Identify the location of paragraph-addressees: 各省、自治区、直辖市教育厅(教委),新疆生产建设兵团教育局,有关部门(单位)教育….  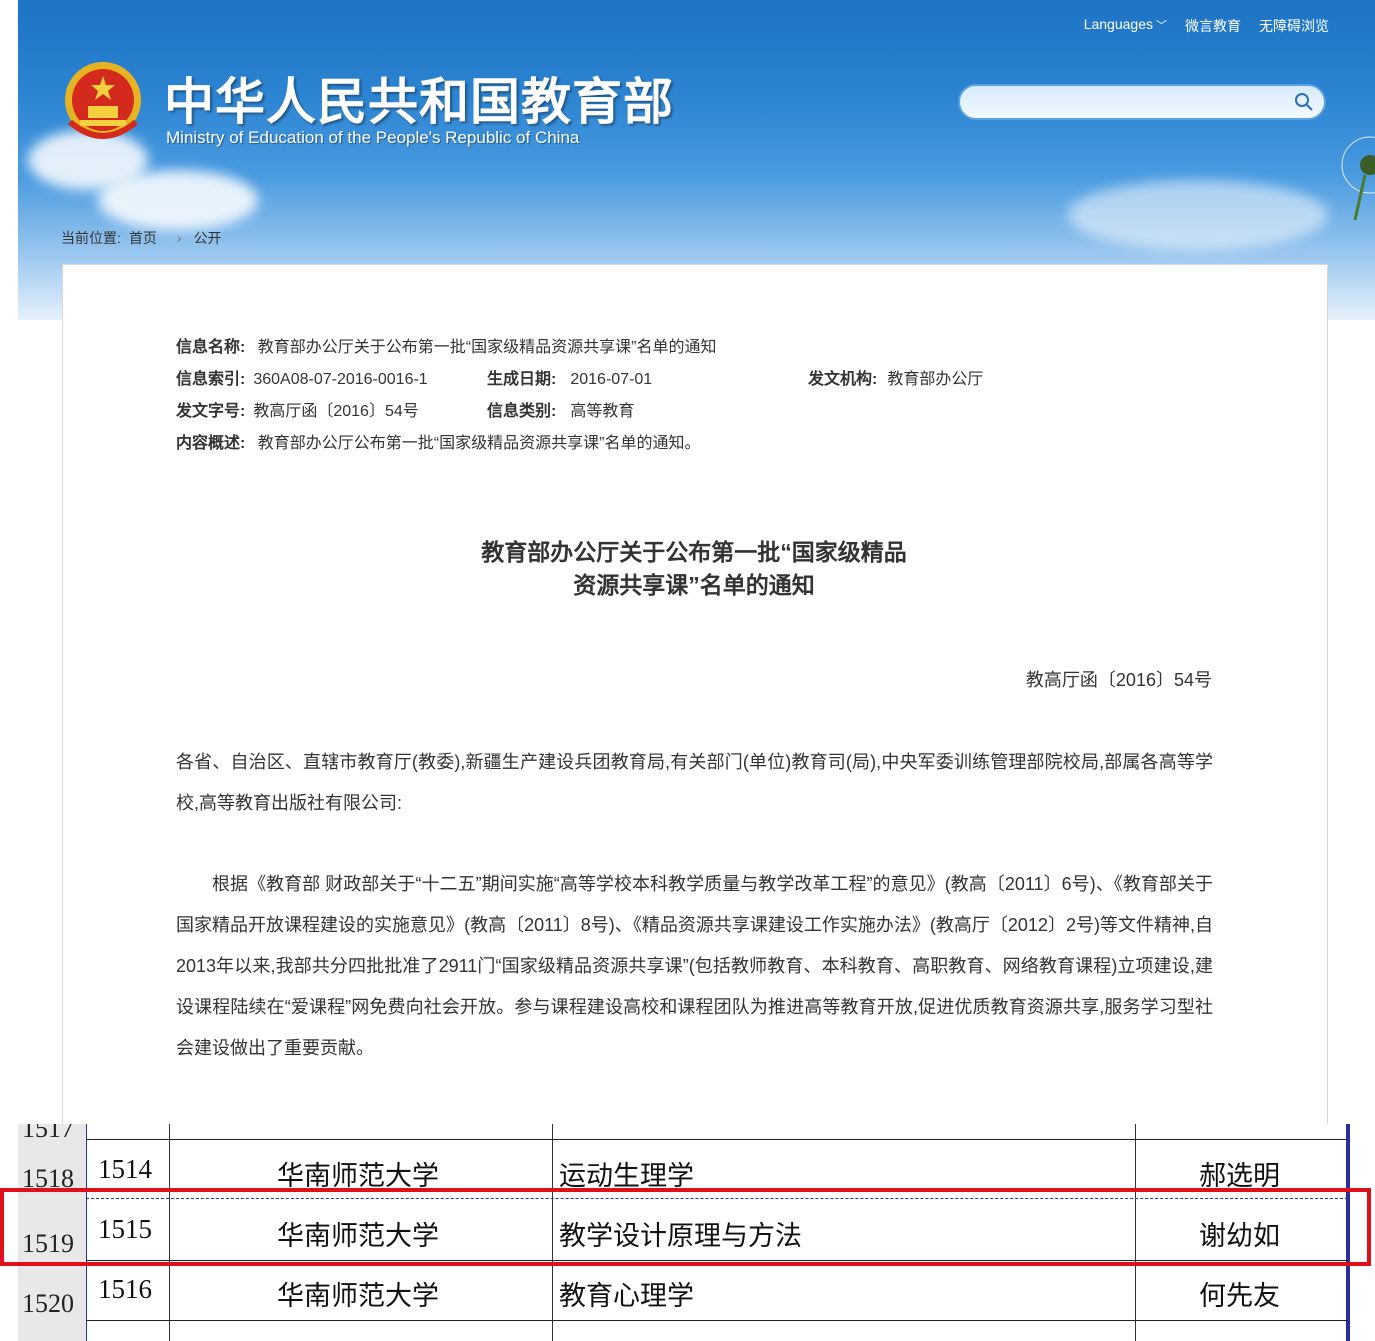
(694, 782).